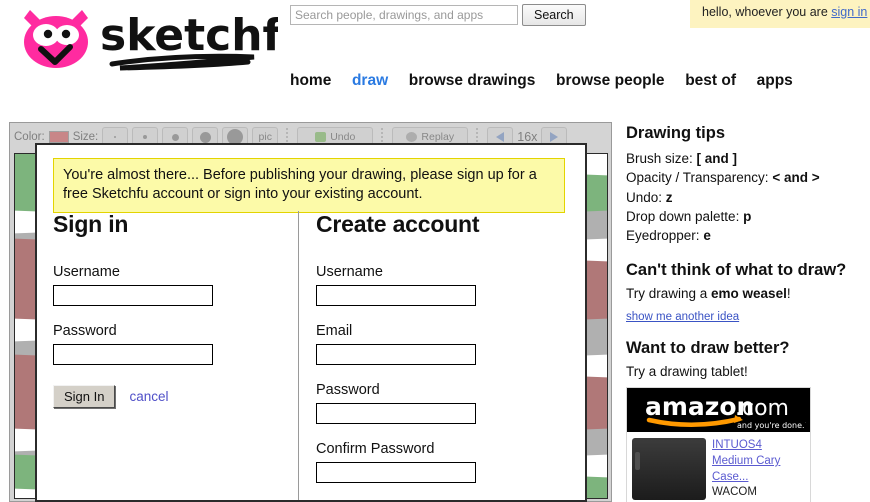  I want to click on idea-suffix: !, so click(788, 294).